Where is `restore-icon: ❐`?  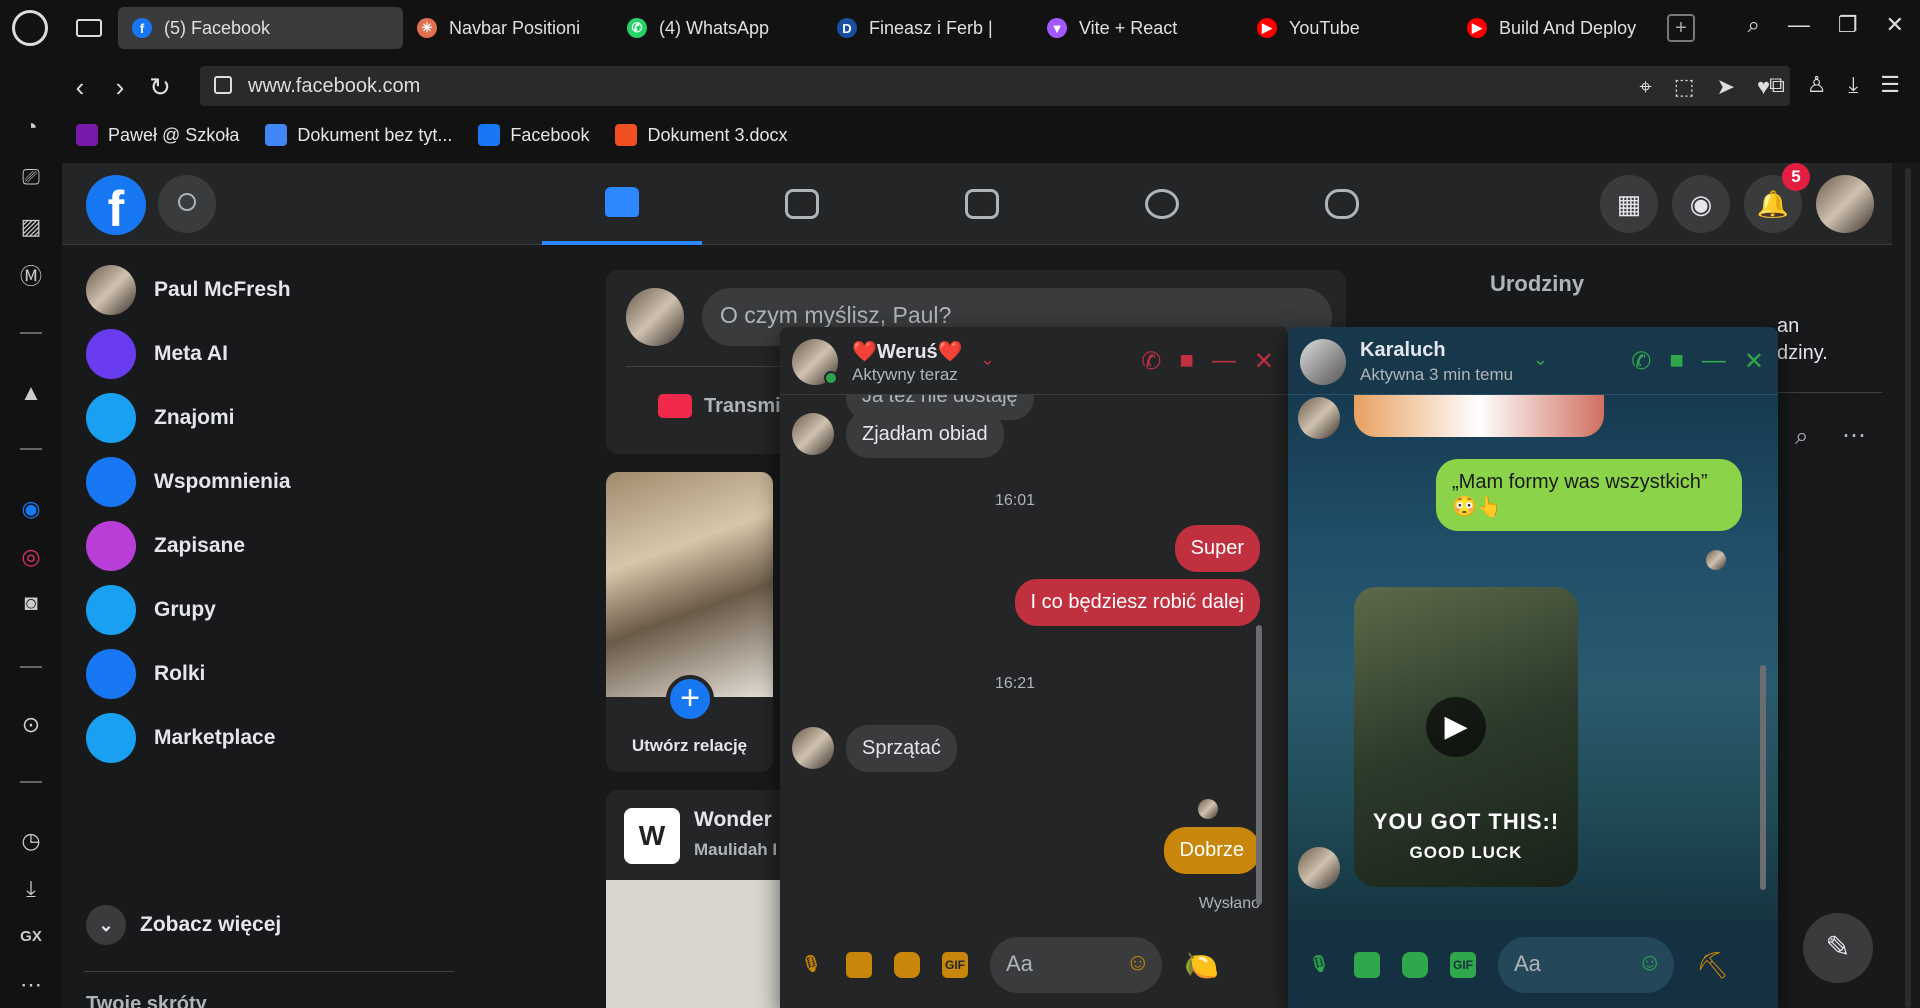 restore-icon: ❐ is located at coordinates (1848, 25).